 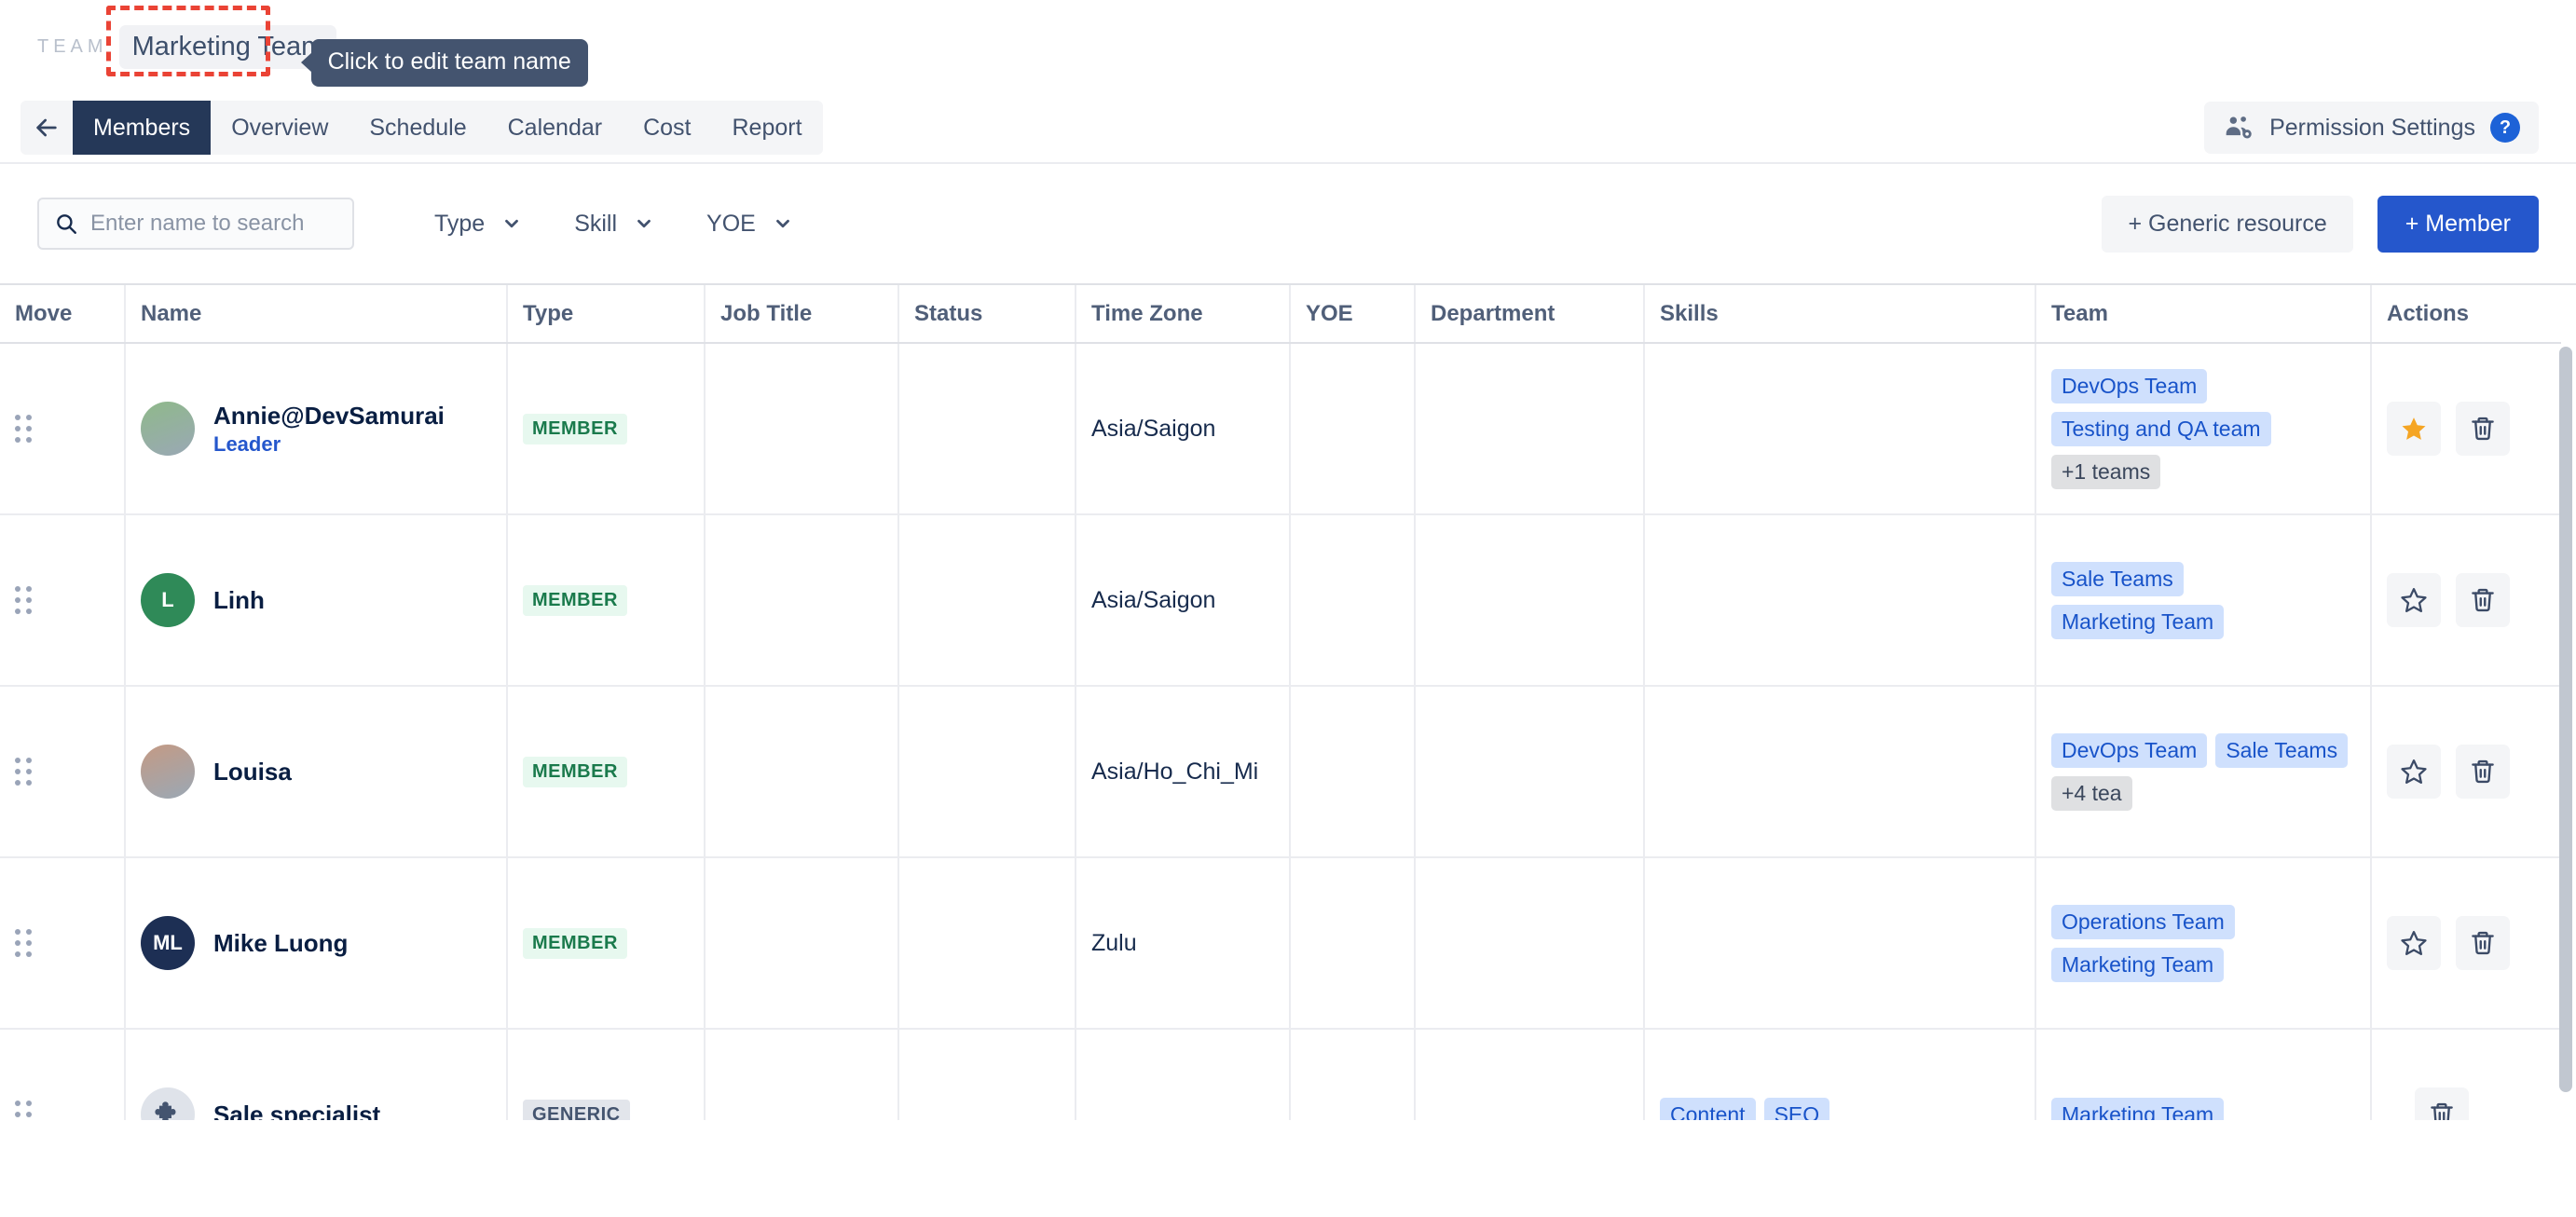 What do you see at coordinates (2371, 128) in the screenshot?
I see `permission-settings-button: Permission Settings ?` at bounding box center [2371, 128].